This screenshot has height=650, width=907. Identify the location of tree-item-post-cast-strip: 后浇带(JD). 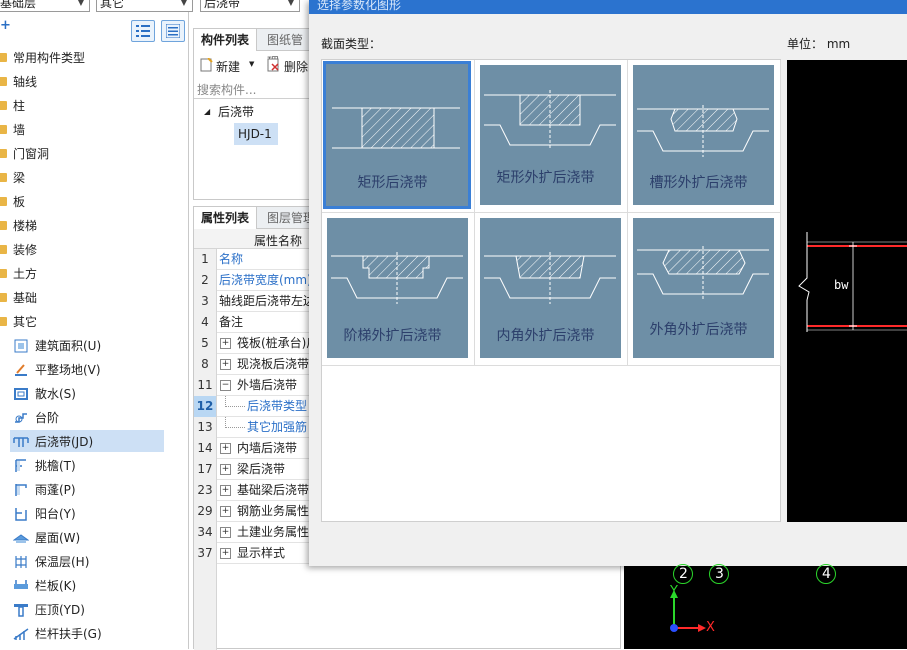
(94, 442).